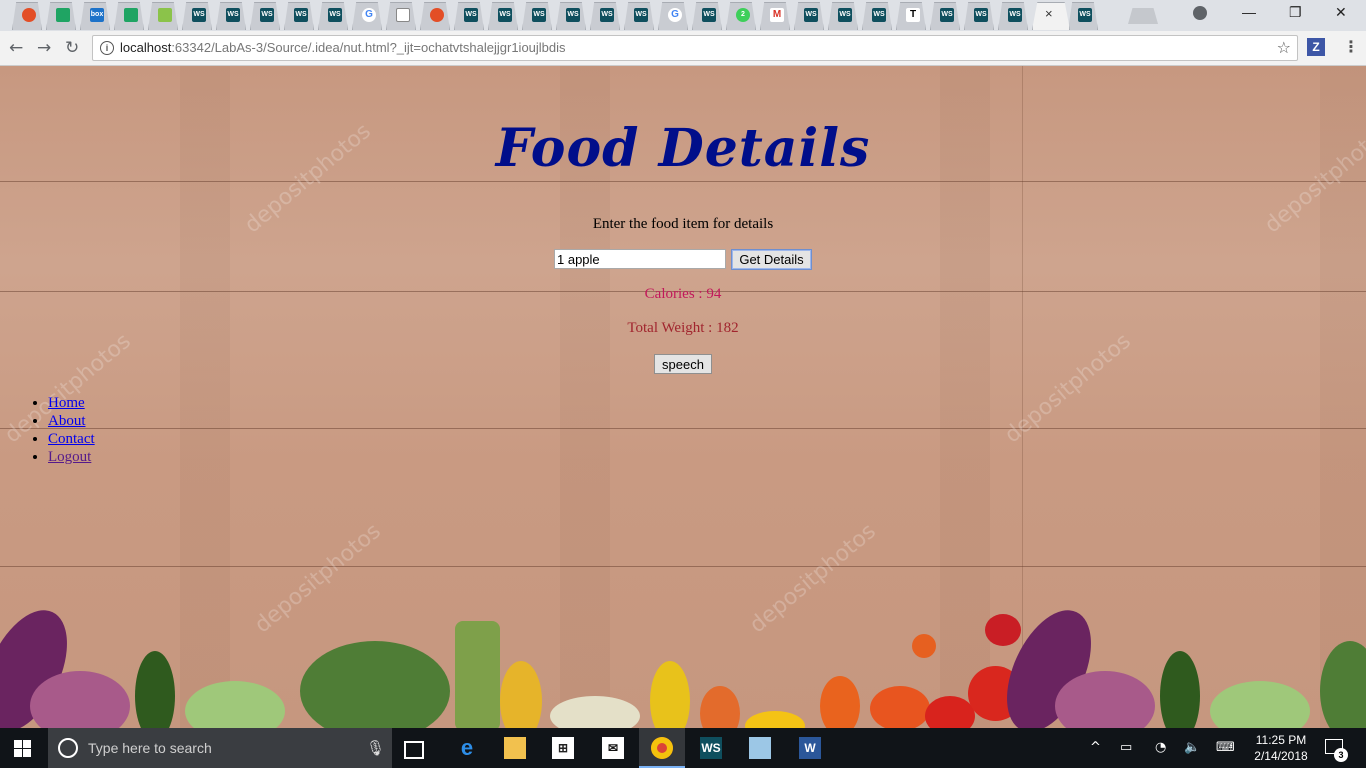 Image resolution: width=1366 pixels, height=768 pixels. Describe the element at coordinates (1003, 630) in the screenshot. I see `red-pepper-shape` at that location.